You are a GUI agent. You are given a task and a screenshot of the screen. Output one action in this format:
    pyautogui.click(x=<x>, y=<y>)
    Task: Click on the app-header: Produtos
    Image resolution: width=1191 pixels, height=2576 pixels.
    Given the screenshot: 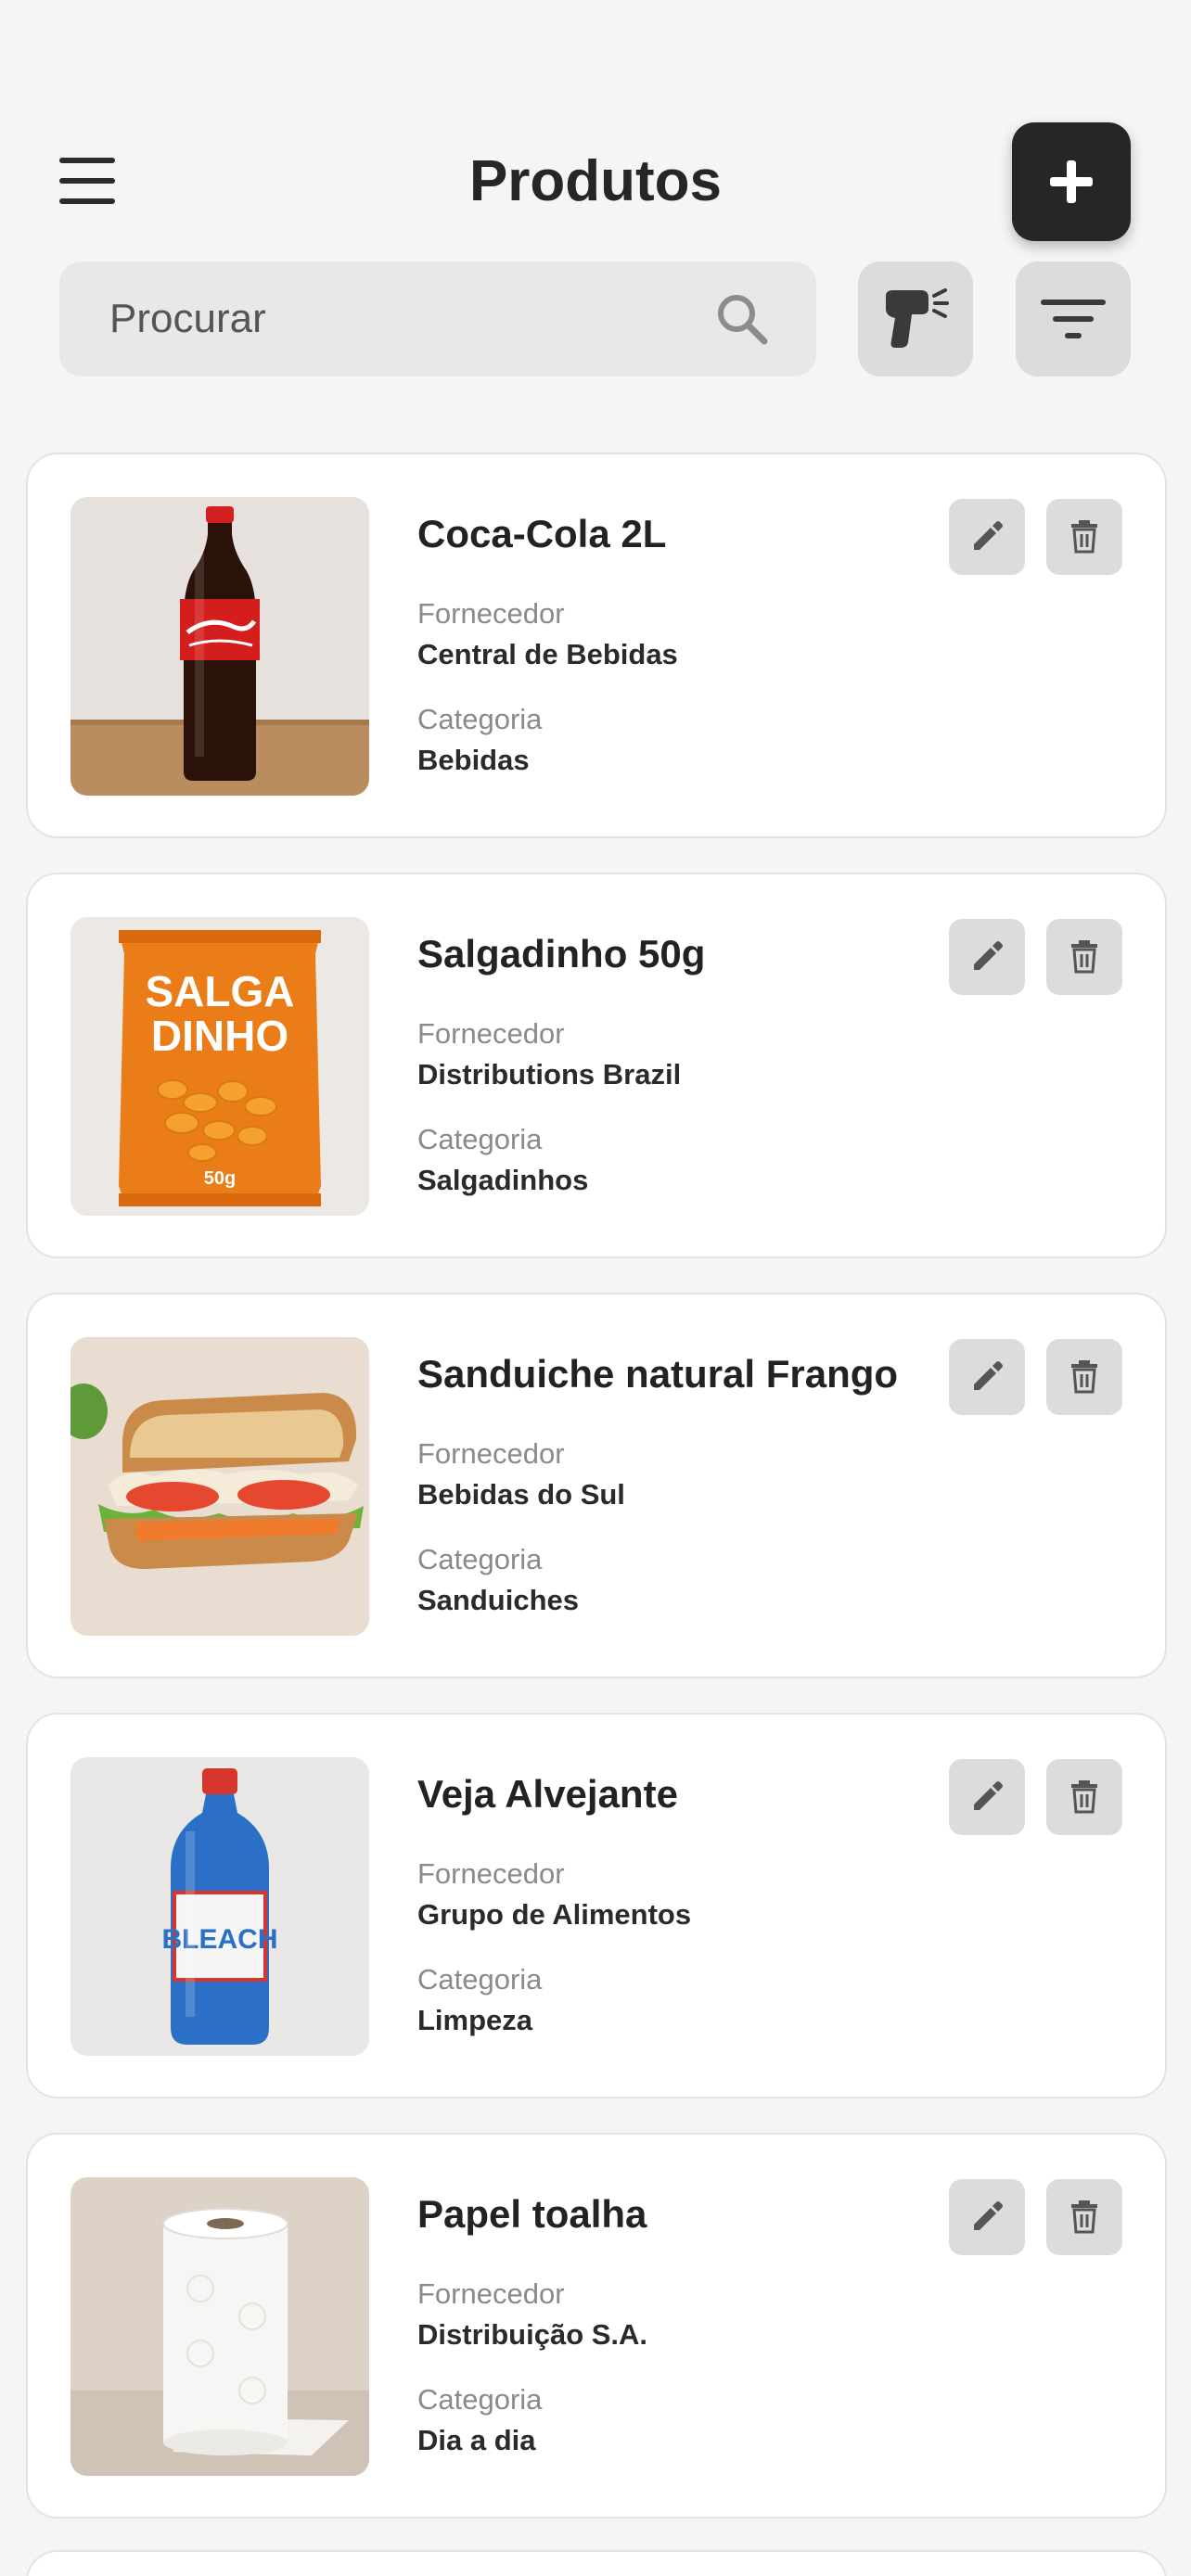 What is the action you would take?
    pyautogui.click(x=595, y=181)
    